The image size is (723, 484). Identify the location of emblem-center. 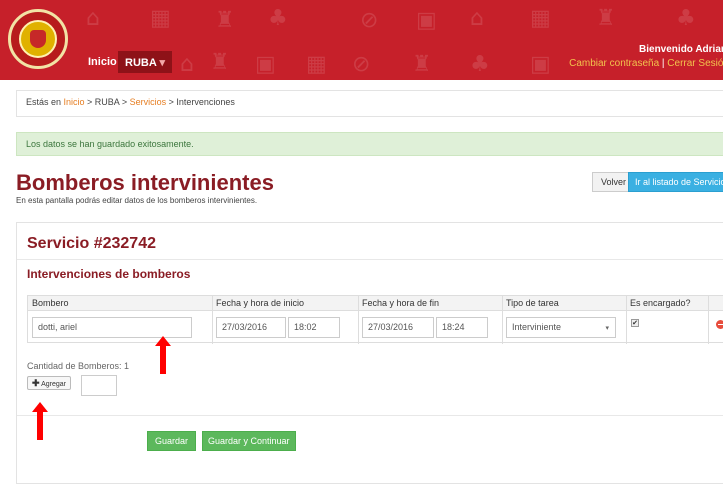
(38, 39).